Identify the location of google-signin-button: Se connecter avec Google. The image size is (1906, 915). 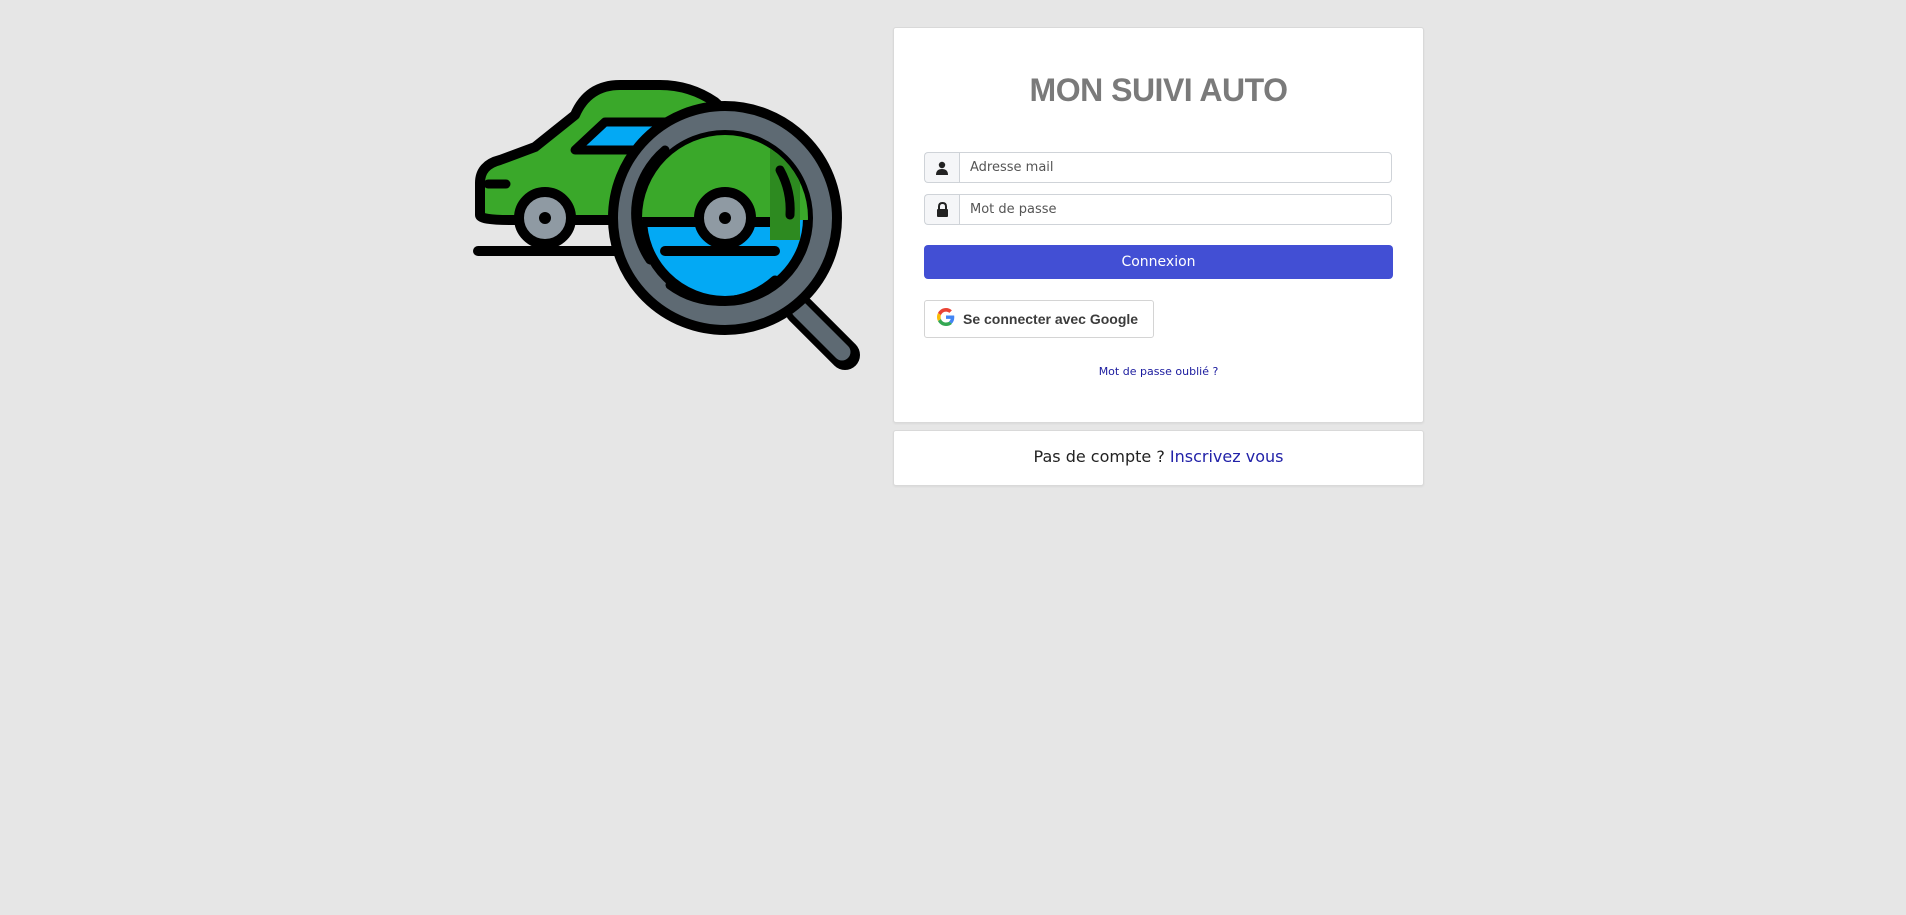
(1039, 319).